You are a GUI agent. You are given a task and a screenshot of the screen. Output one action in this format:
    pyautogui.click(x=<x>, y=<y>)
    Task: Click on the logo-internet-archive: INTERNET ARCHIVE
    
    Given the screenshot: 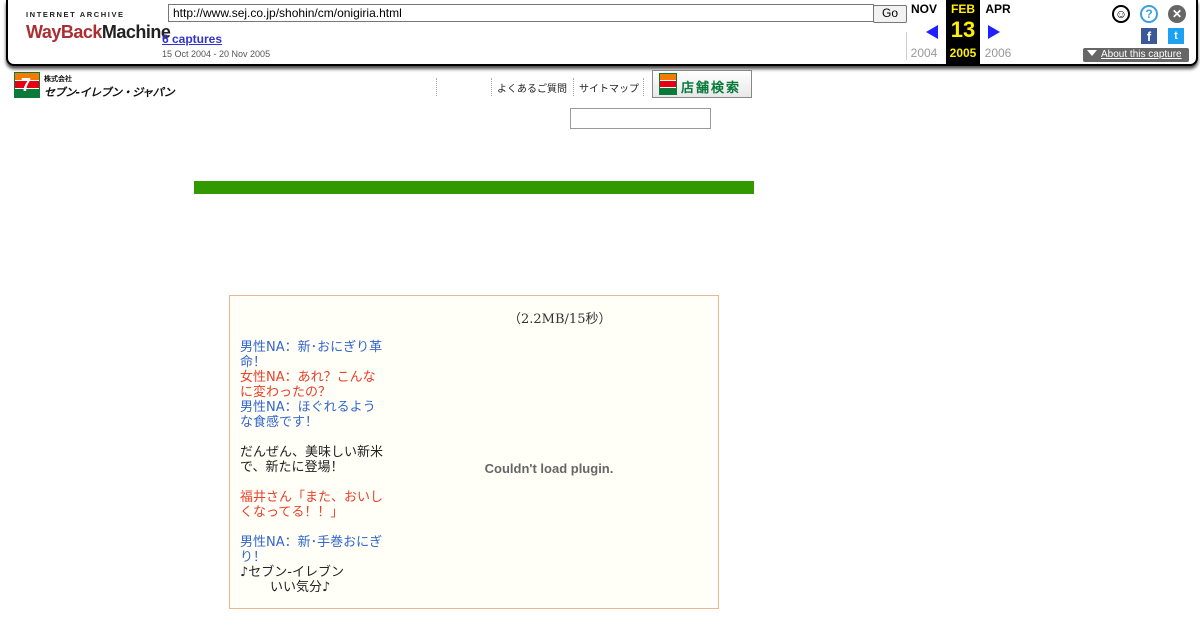 What is the action you would take?
    pyautogui.click(x=75, y=14)
    